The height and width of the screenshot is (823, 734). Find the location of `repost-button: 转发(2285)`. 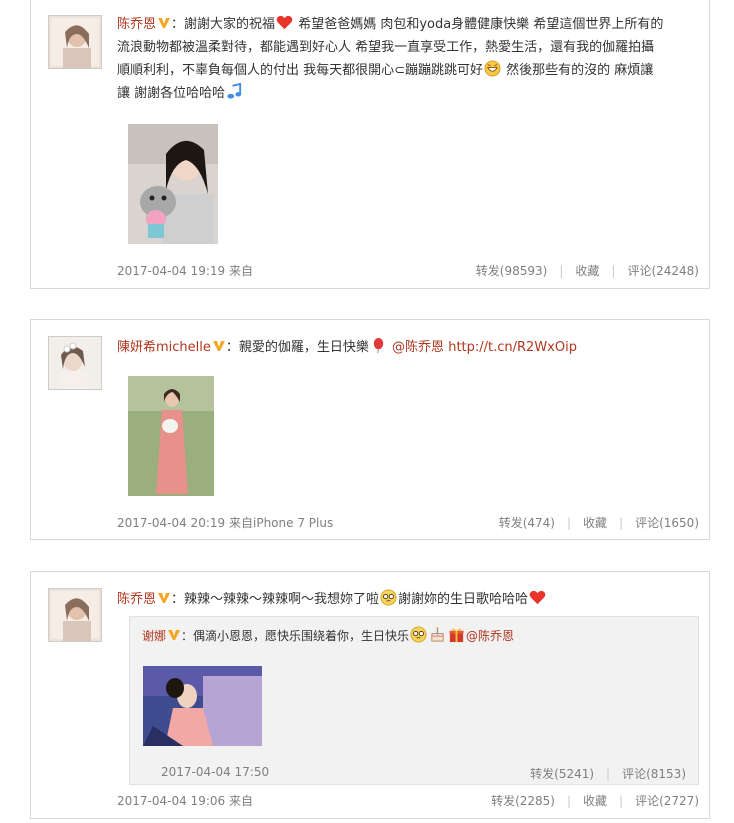

repost-button: 转发(2285) is located at coordinates (523, 801).